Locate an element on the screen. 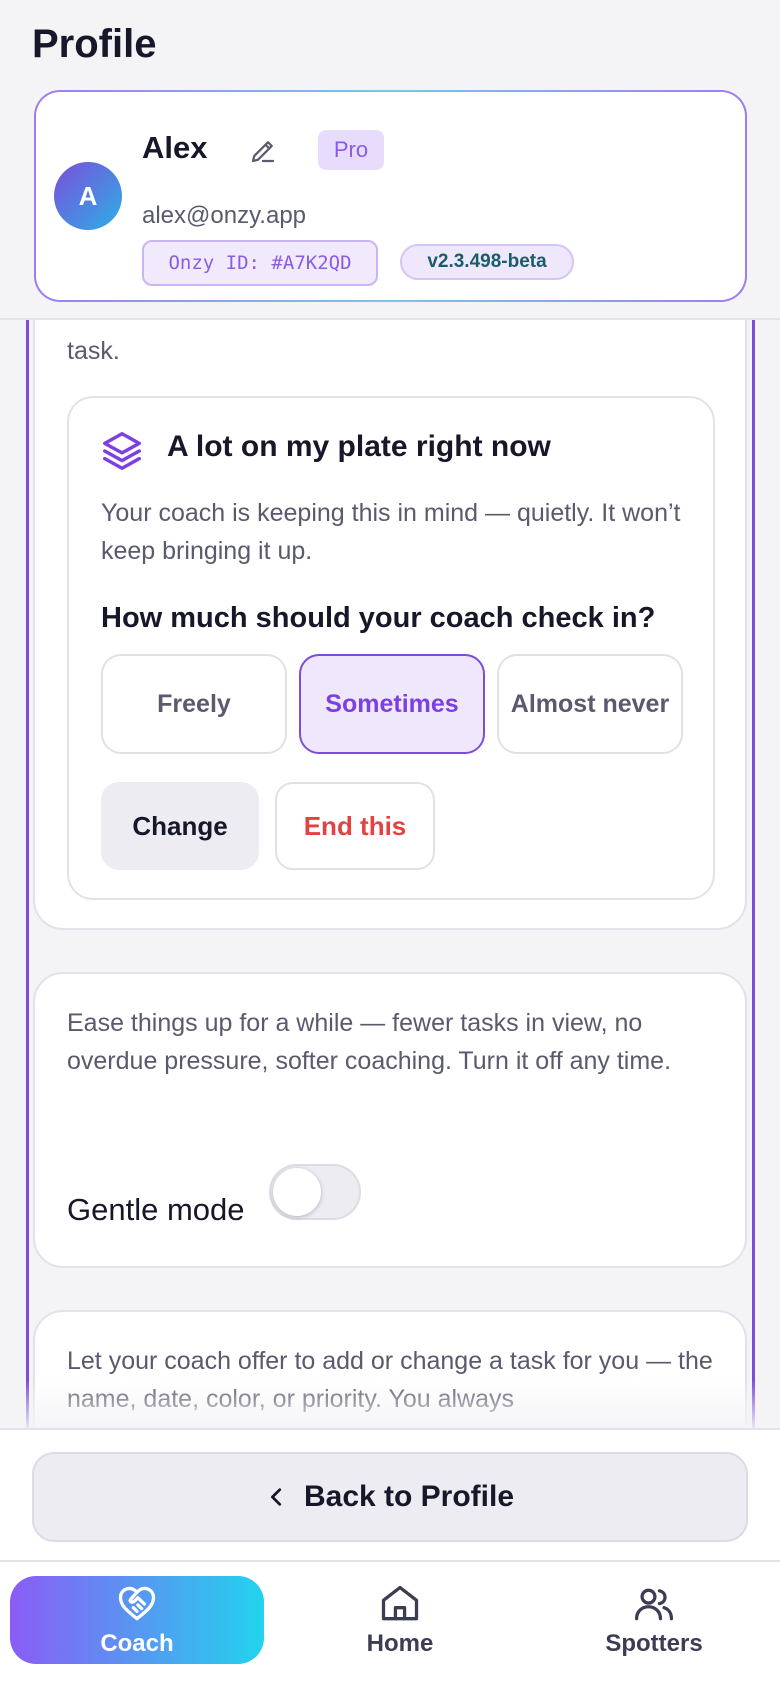 Image resolution: width=780 pixels, height=1688 pixels. users-icon is located at coordinates (654, 1604).